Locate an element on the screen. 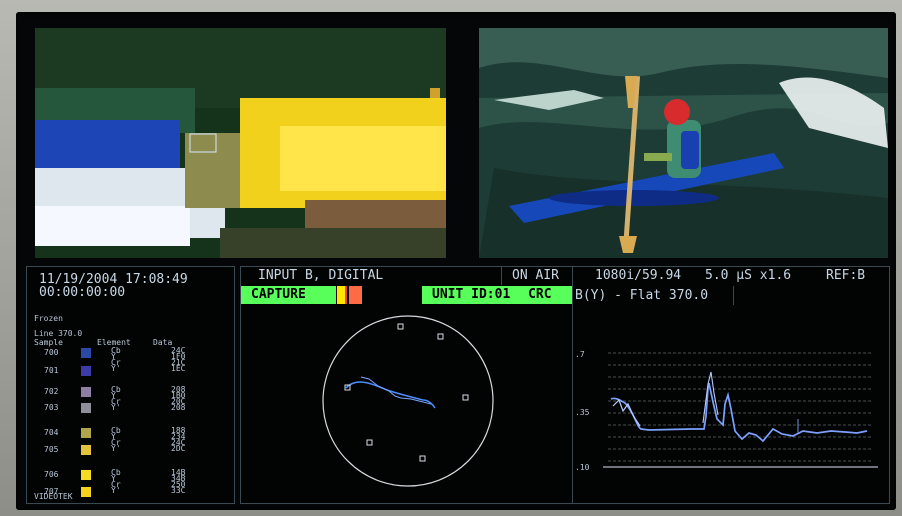 The height and width of the screenshot is (516, 902). sample-number: 706 is located at coordinates (51, 474).